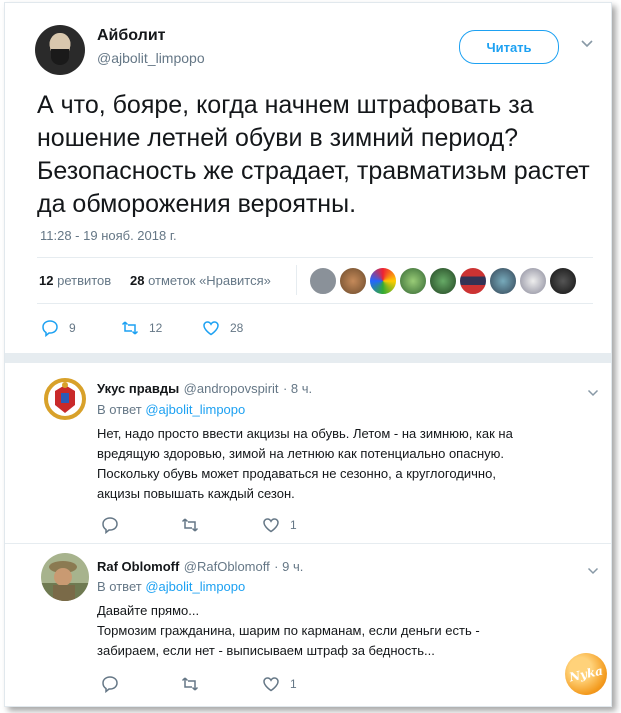  What do you see at coordinates (141, 328) in the screenshot?
I see `retweet-action: 12` at bounding box center [141, 328].